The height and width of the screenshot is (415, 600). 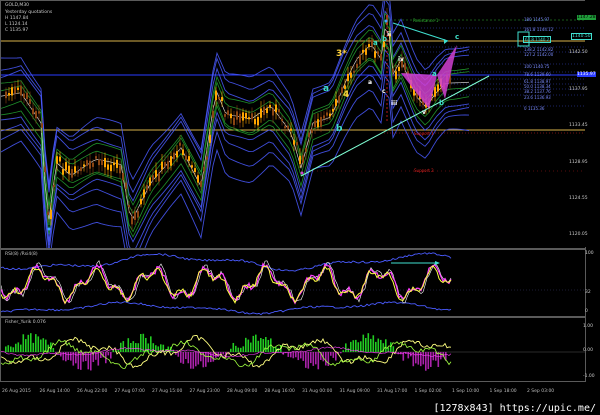 What do you see at coordinates (17, 5) in the screenshot?
I see `chart-title: GOLD,M30` at bounding box center [17, 5].